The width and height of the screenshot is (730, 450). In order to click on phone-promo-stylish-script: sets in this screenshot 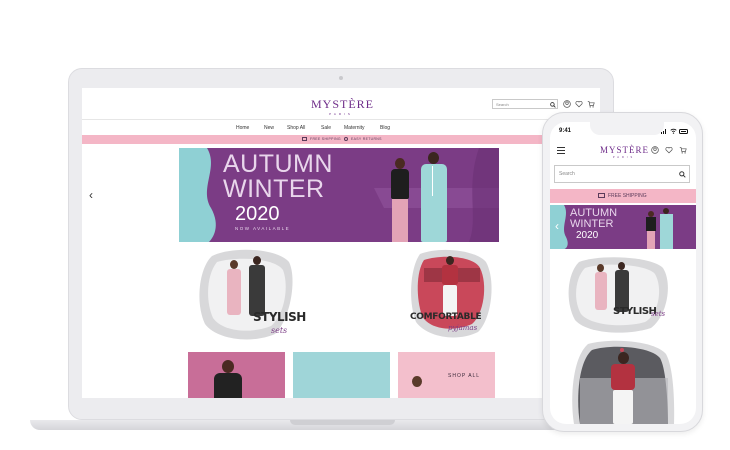, I will do `click(658, 314)`.